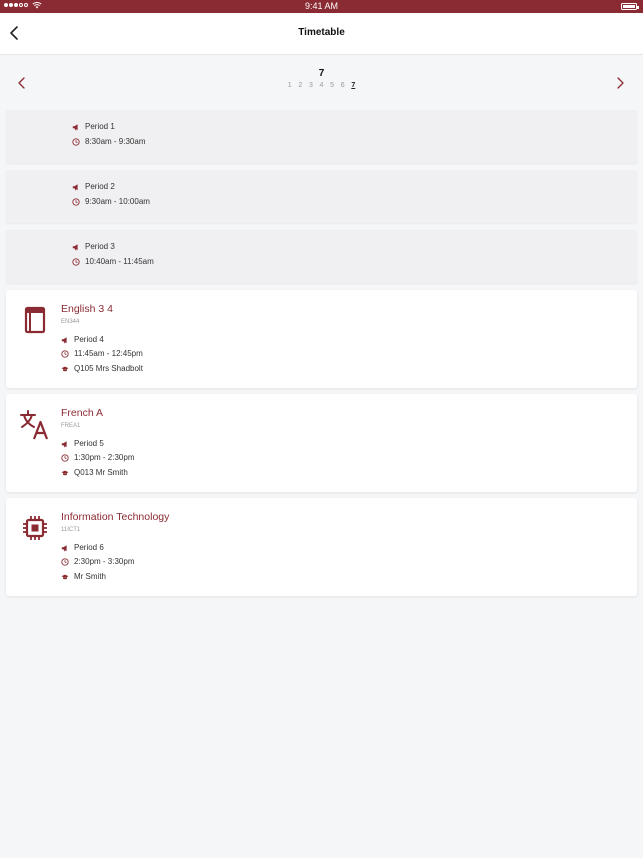 This screenshot has width=643, height=858. Describe the element at coordinates (342, 85) in the screenshot. I see `day-link-6: 6` at that location.